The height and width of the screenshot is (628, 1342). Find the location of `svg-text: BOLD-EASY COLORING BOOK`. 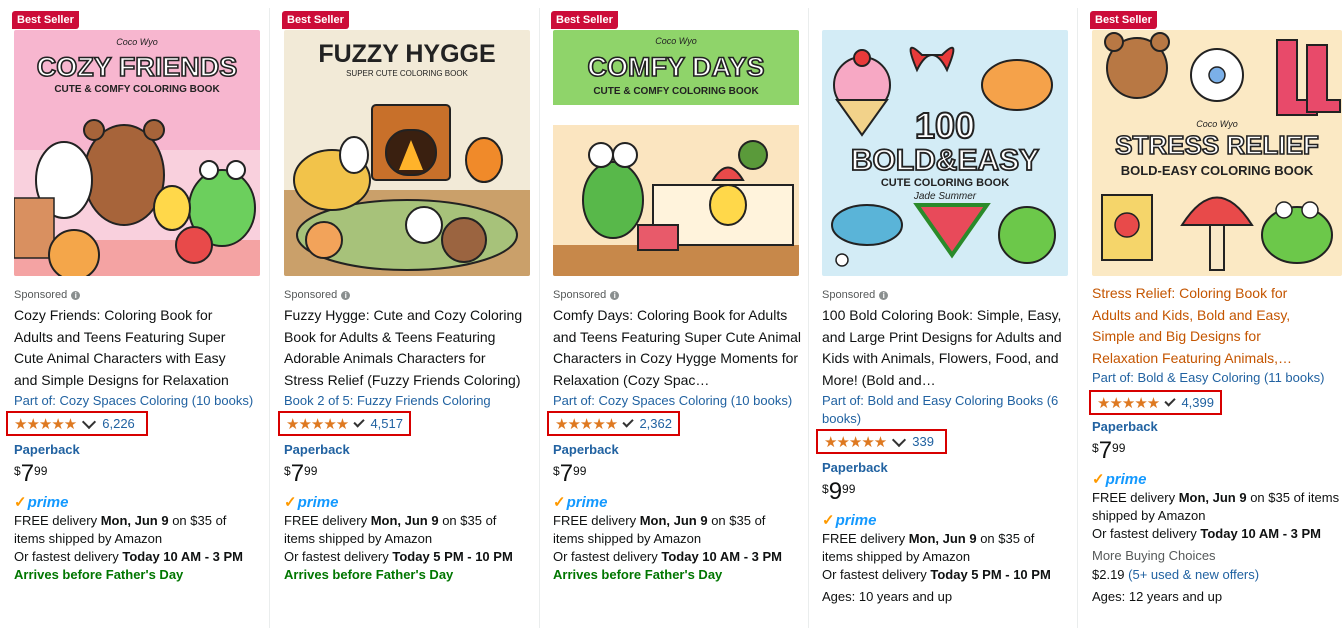

svg-text: BOLD-EASY COLORING BOOK is located at coordinates (1217, 170).